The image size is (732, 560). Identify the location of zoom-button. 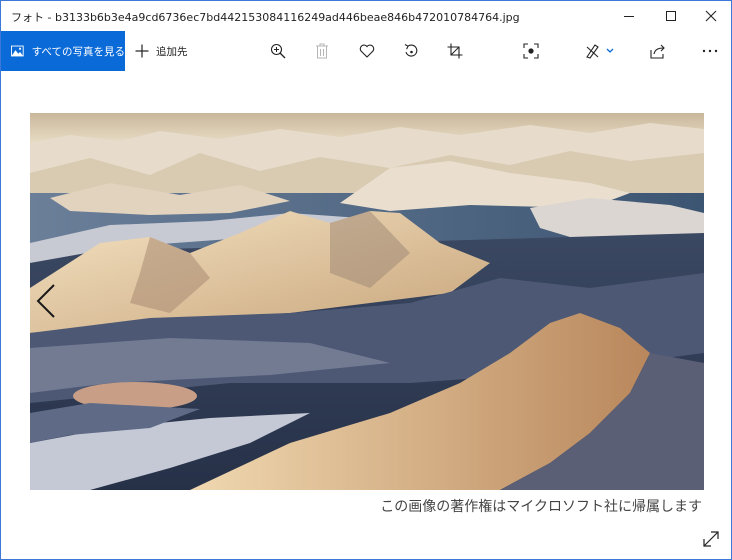
(278, 51).